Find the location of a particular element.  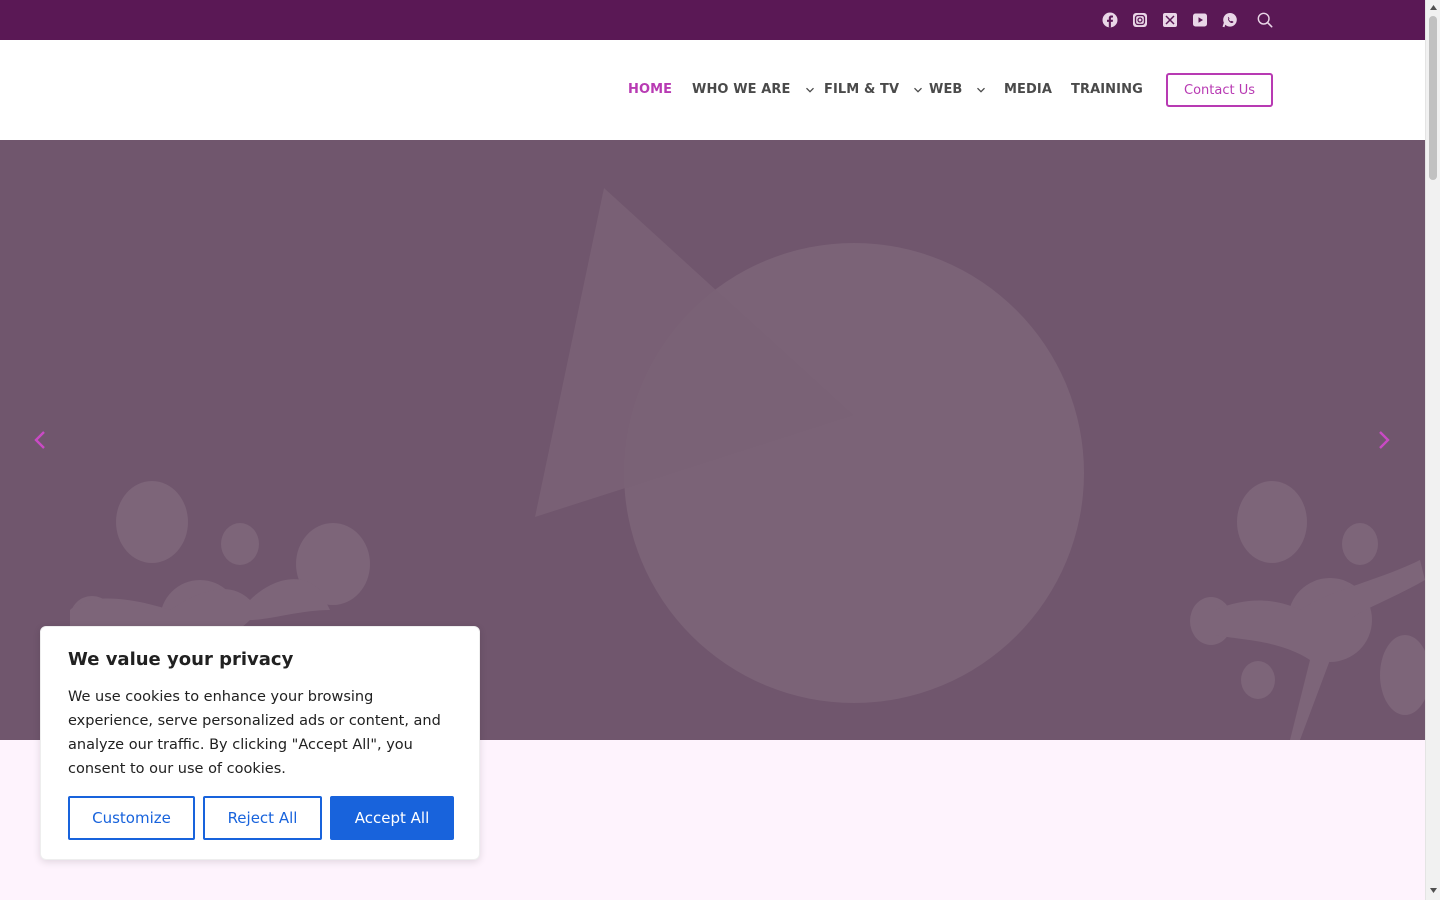

customize-button: Customize is located at coordinates (131, 818).